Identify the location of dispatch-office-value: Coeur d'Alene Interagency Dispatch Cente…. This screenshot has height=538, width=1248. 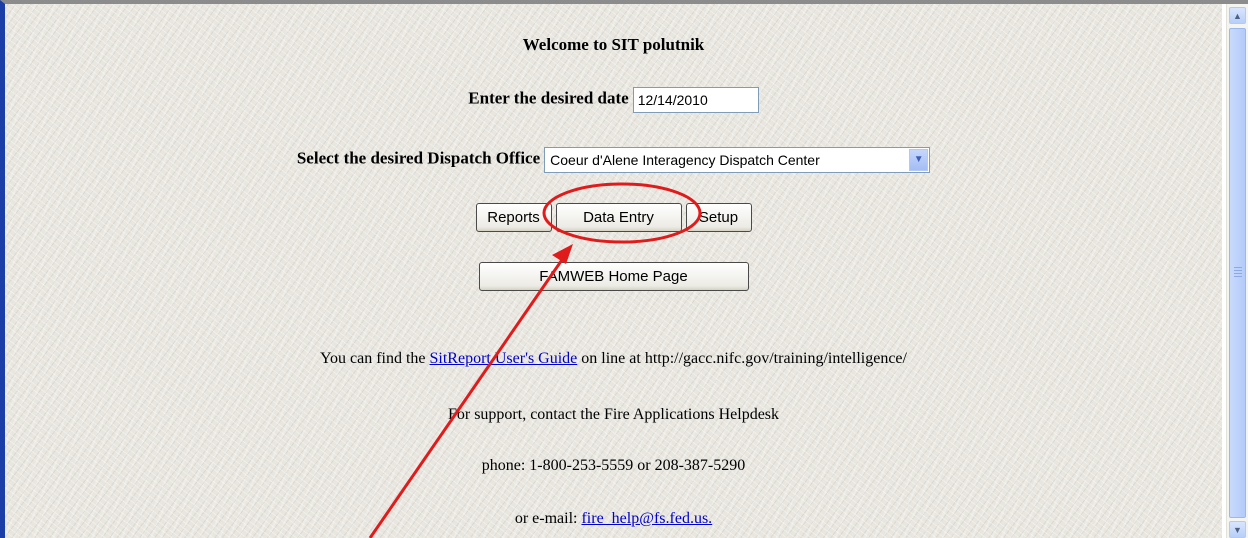
(685, 160).